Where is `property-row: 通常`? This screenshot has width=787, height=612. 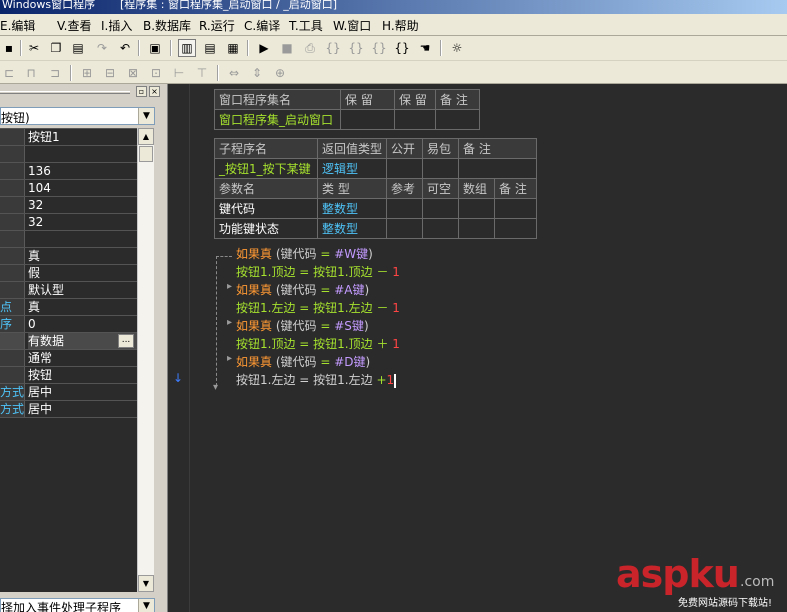 property-row: 通常 is located at coordinates (68, 358).